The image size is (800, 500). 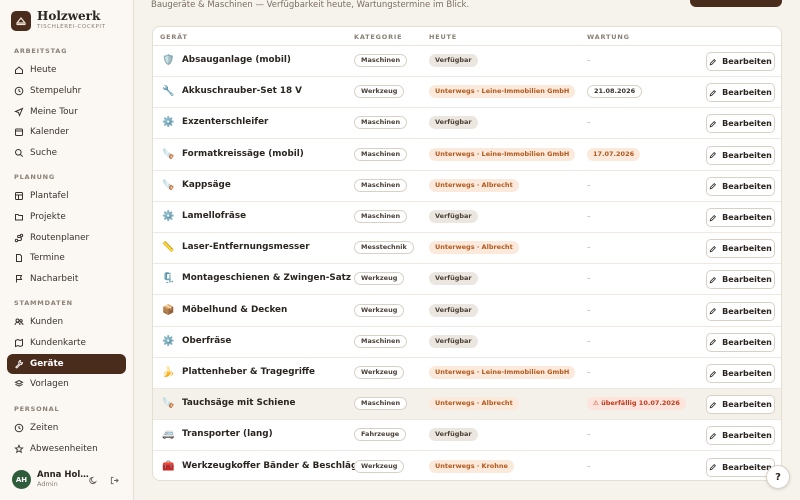 What do you see at coordinates (19, 70) in the screenshot?
I see `home-icon` at bounding box center [19, 70].